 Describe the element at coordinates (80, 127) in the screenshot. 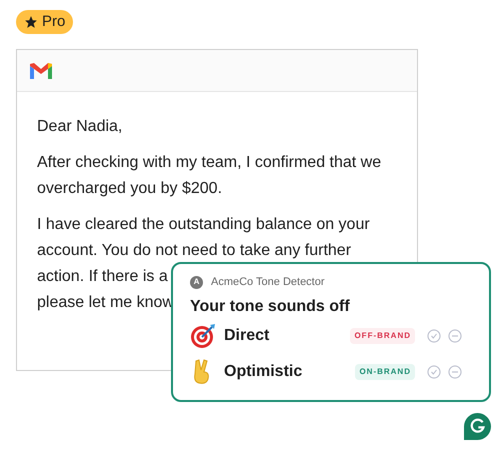

I see `greeting-text: Dear Nadia,` at that location.